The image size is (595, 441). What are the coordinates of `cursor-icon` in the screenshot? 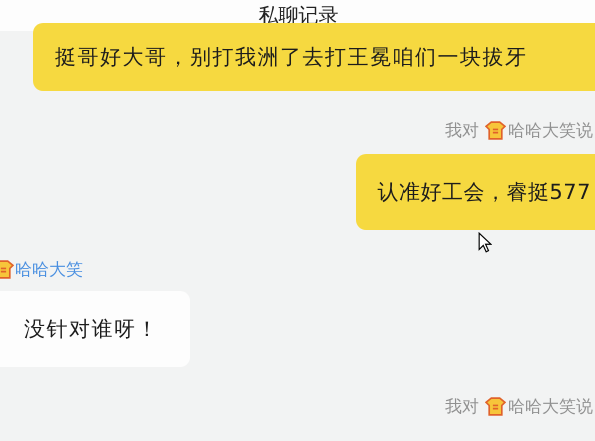 It's located at (485, 242).